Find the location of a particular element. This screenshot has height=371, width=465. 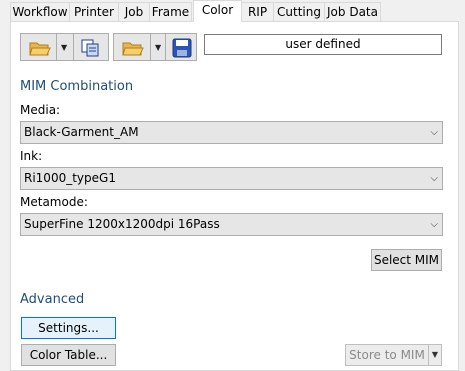

metamode-select: SuperFine 1200x1200dpi 16Pass ⌵ is located at coordinates (231, 224).